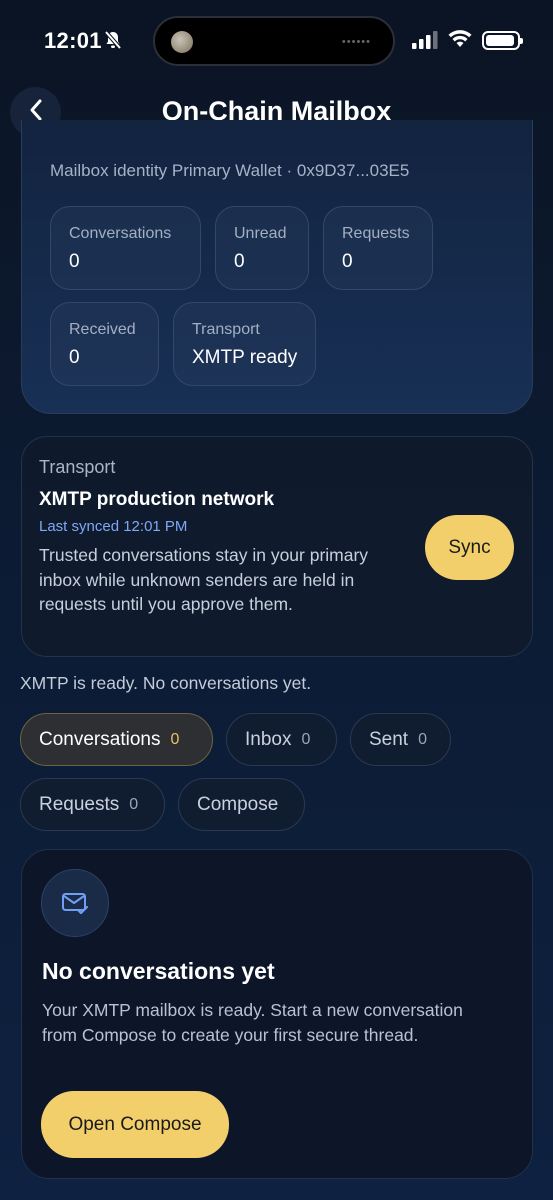 This screenshot has height=1200, width=553. What do you see at coordinates (378, 248) in the screenshot?
I see `stat-requests: Requests 0` at bounding box center [378, 248].